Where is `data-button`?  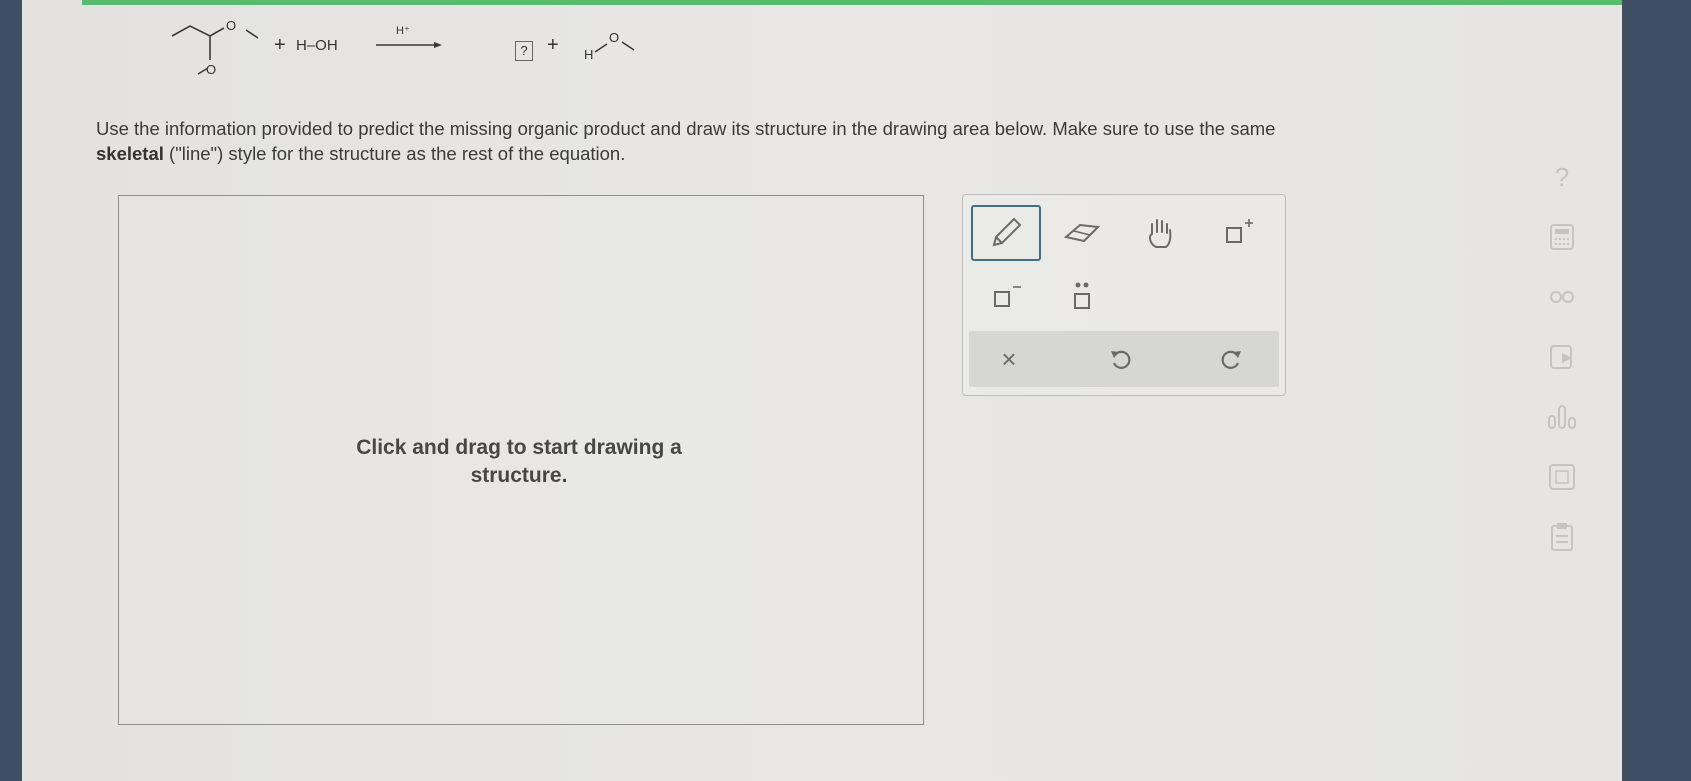
data-button is located at coordinates (1562, 417).